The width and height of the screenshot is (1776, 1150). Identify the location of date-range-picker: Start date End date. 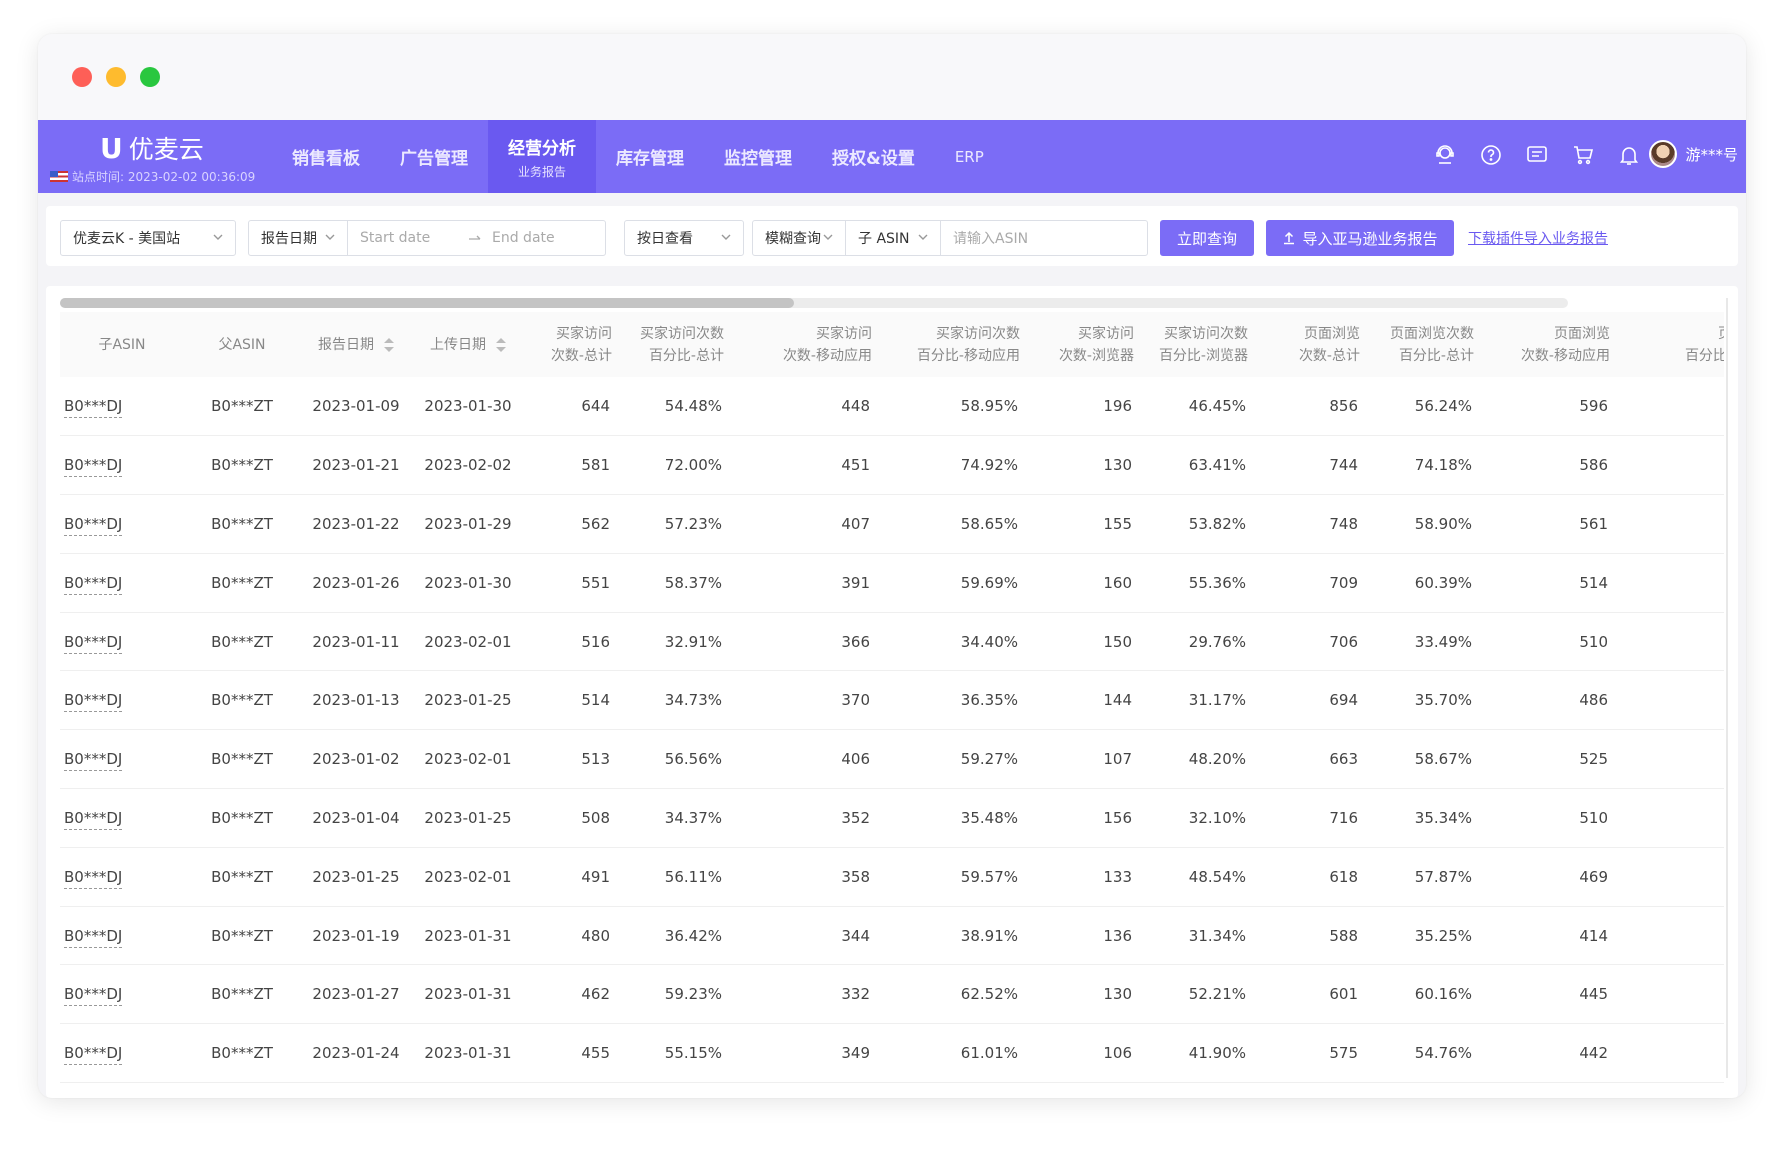
(477, 238).